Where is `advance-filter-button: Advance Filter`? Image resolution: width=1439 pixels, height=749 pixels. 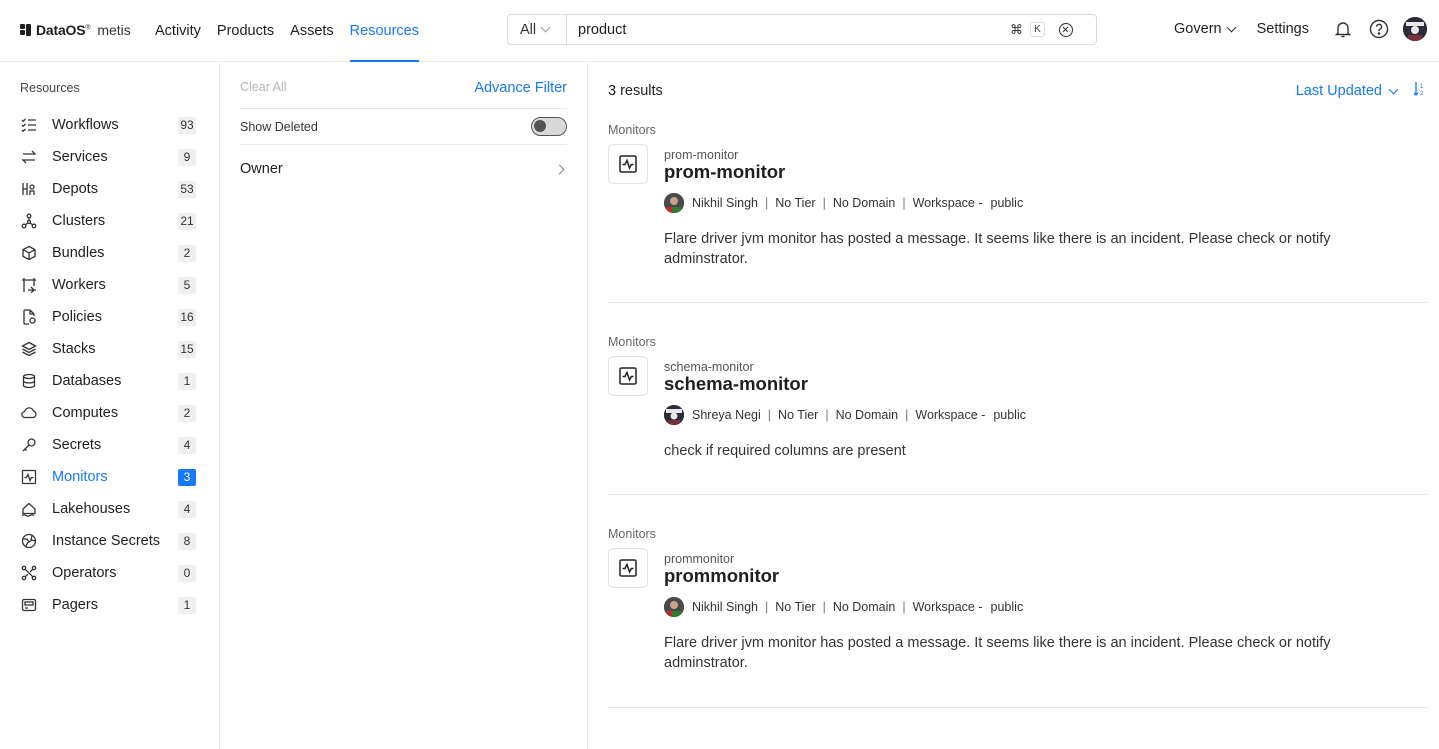 advance-filter-button: Advance Filter is located at coordinates (520, 88).